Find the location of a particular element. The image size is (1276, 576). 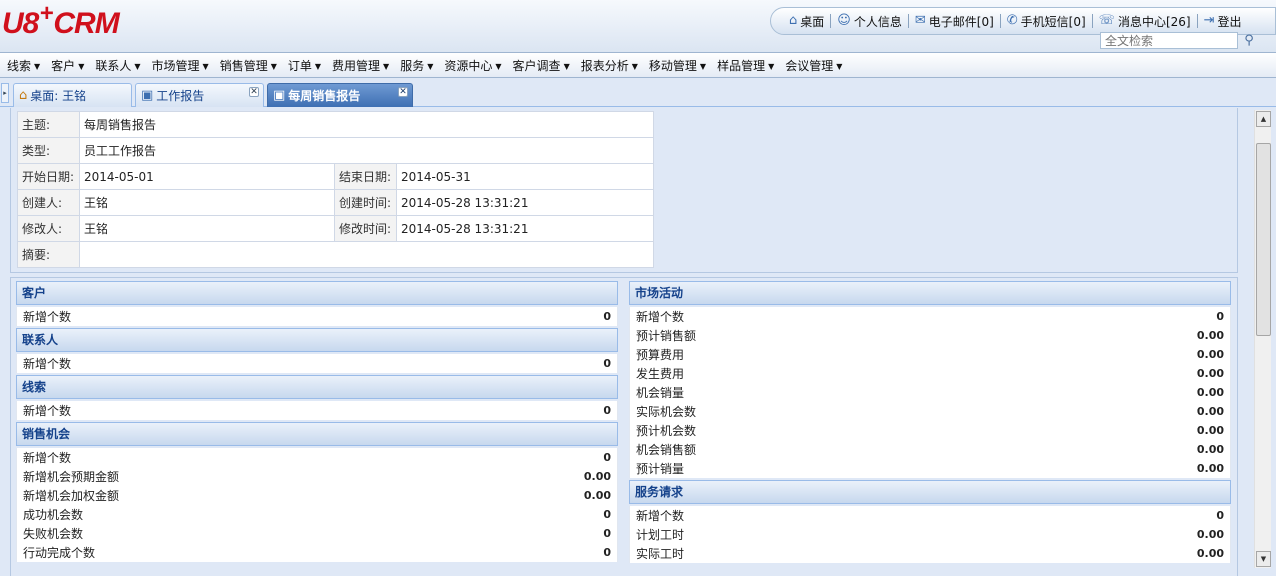

section-header: 市场活动 is located at coordinates (930, 293).